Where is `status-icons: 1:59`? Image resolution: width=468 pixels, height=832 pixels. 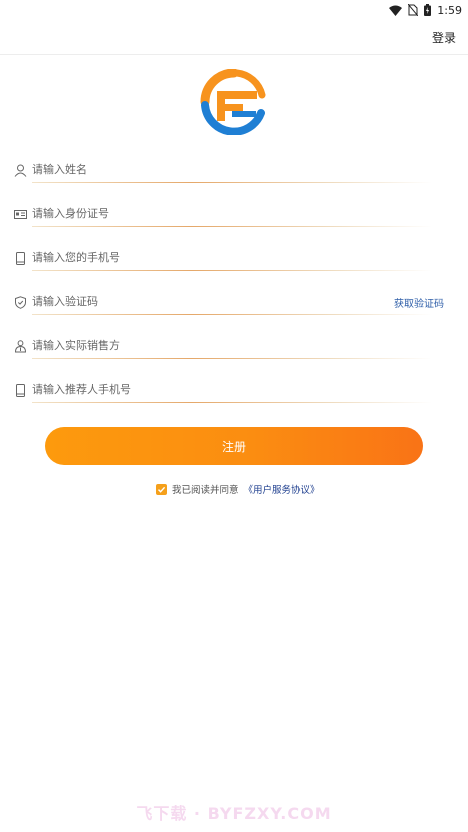 status-icons: 1:59 is located at coordinates (425, 10).